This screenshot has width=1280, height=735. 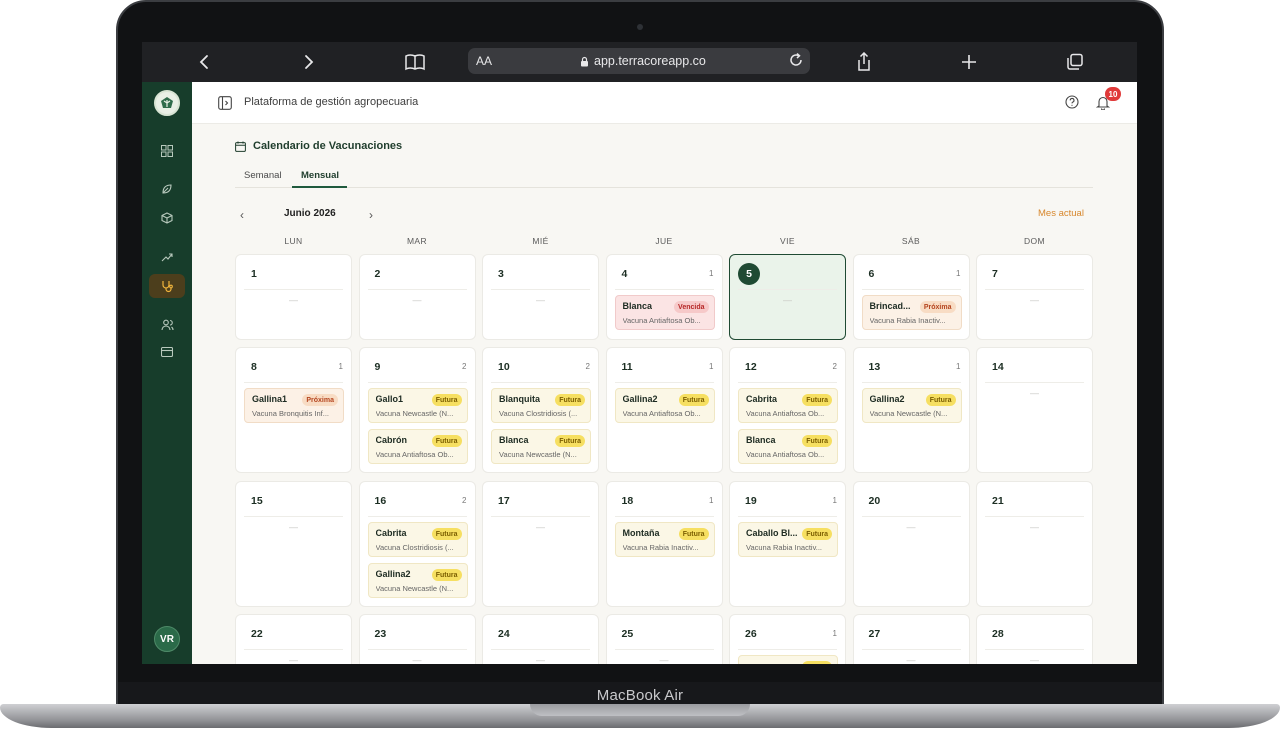 What do you see at coordinates (204, 62) in the screenshot?
I see `back-icon` at bounding box center [204, 62].